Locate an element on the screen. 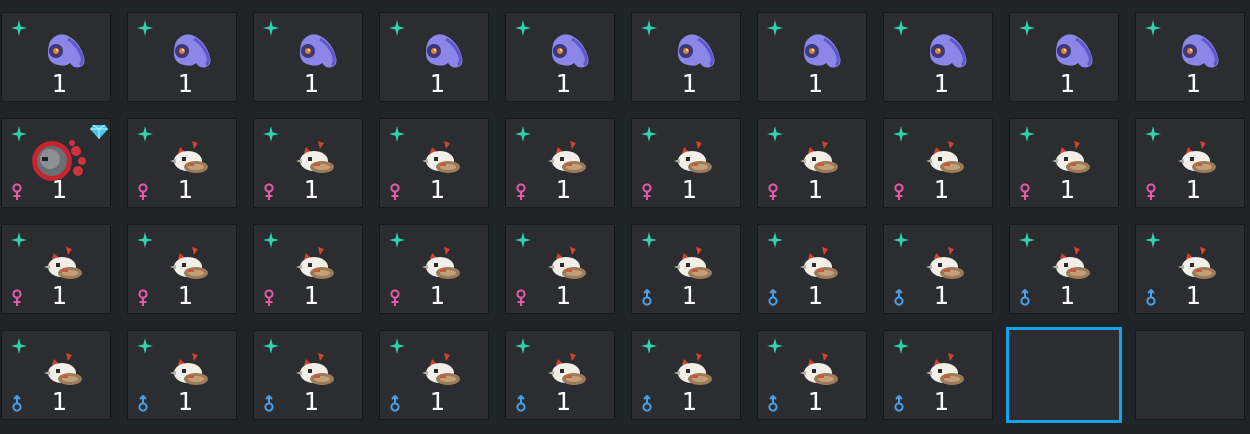 The width and height of the screenshot is (1250, 434). box-slot-selected is located at coordinates (1064, 375).